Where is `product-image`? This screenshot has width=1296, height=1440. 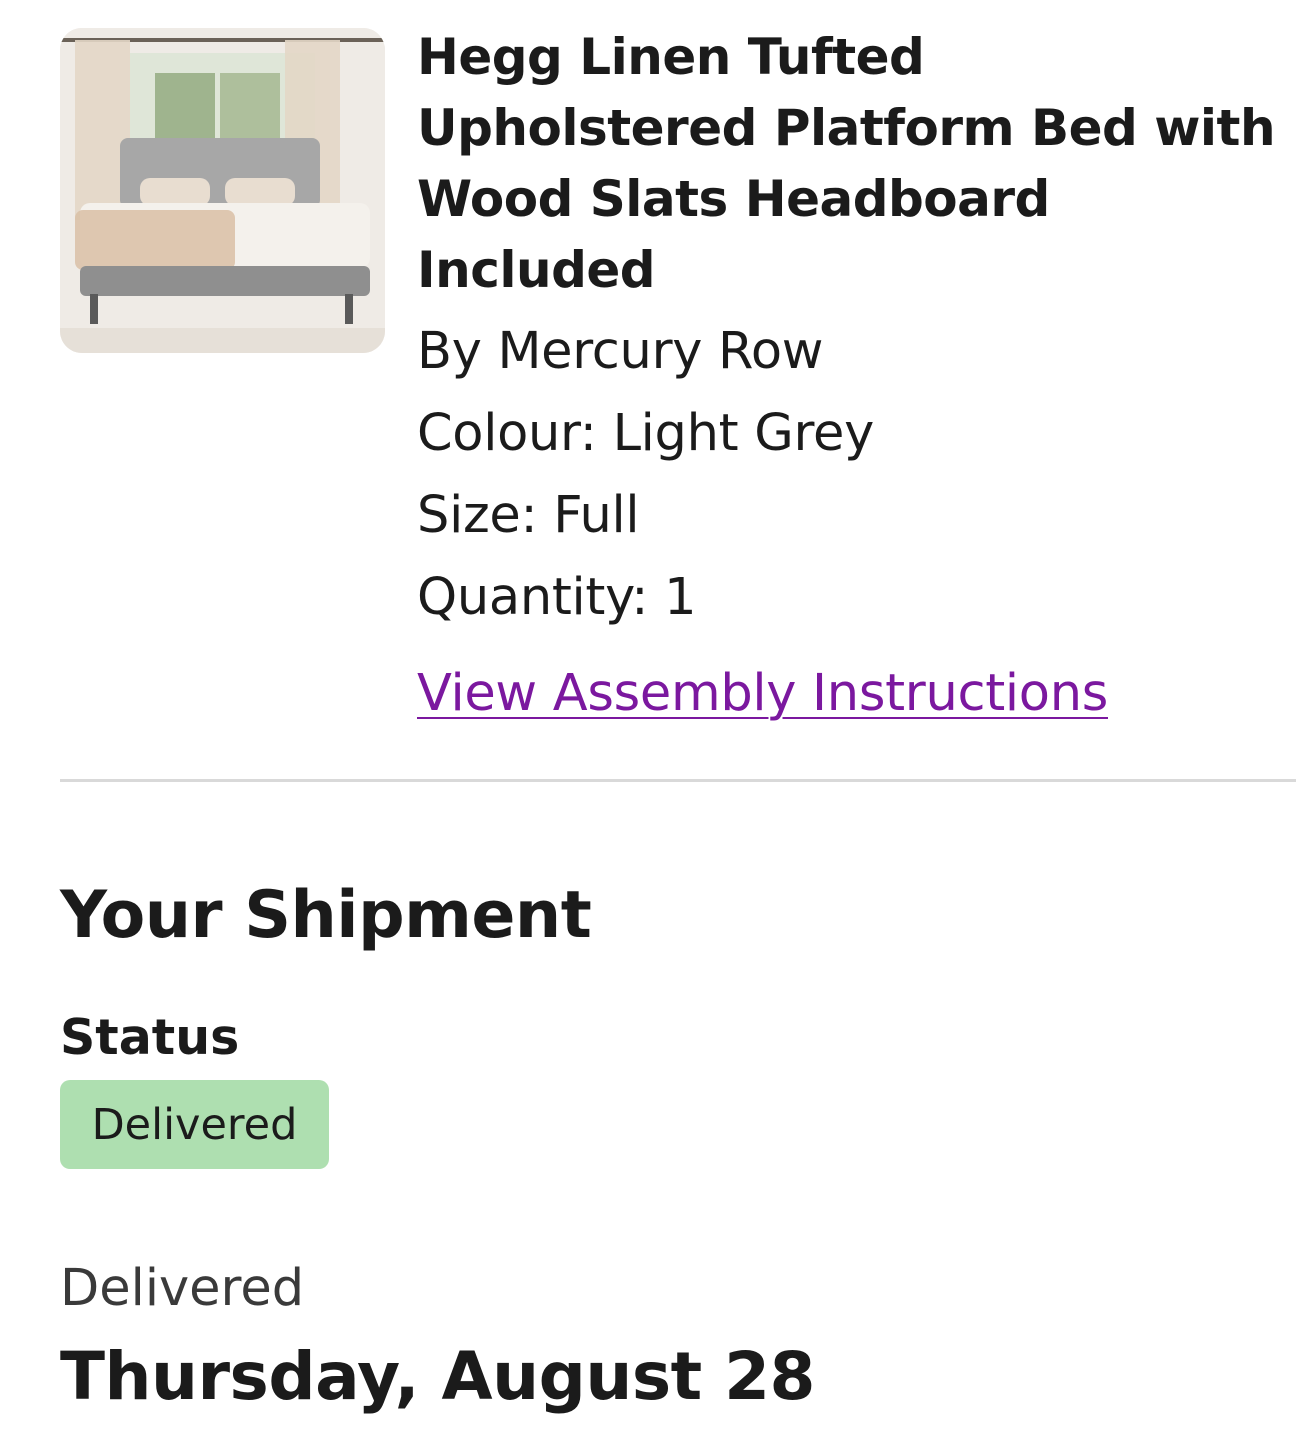 product-image is located at coordinates (222, 190).